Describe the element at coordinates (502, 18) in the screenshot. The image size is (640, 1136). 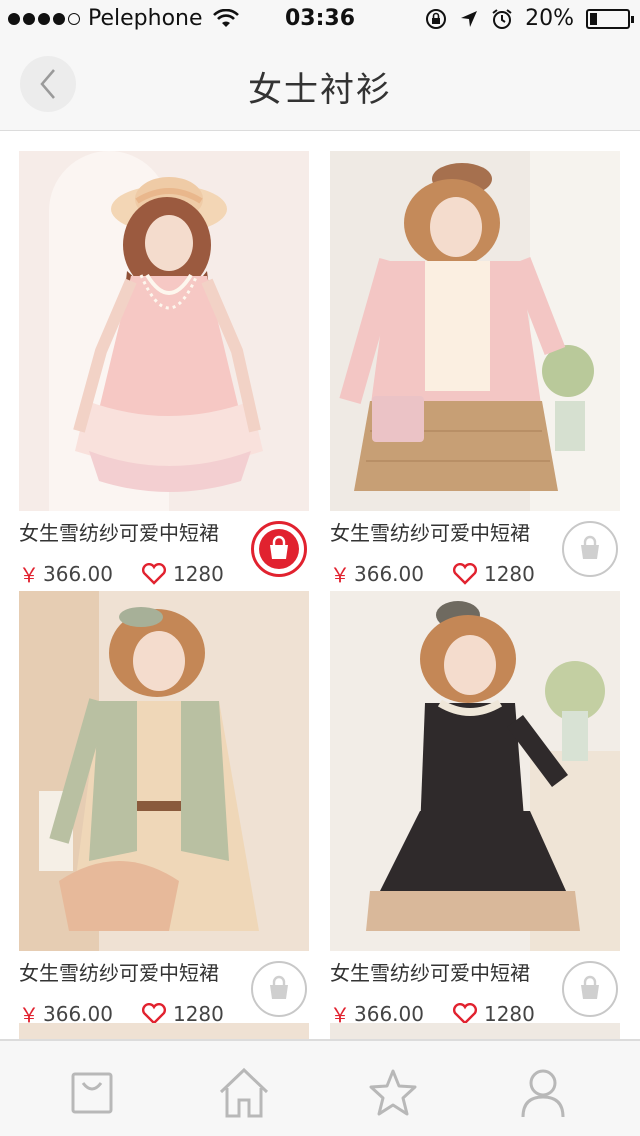
I see `alarm-icon` at that location.